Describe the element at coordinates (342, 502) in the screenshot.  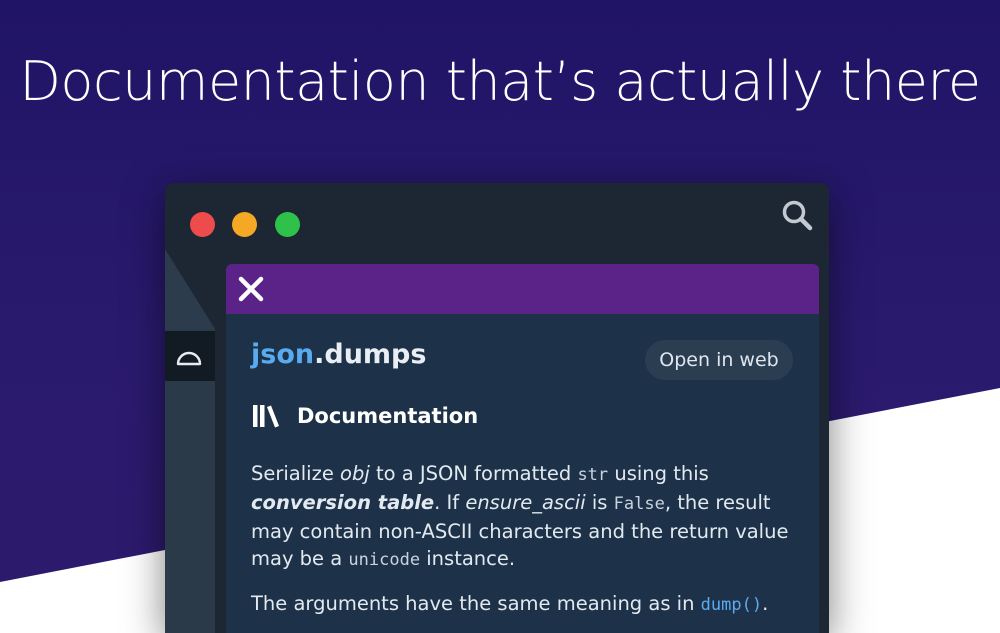
I see `conversion-table-link: conversion table` at that location.